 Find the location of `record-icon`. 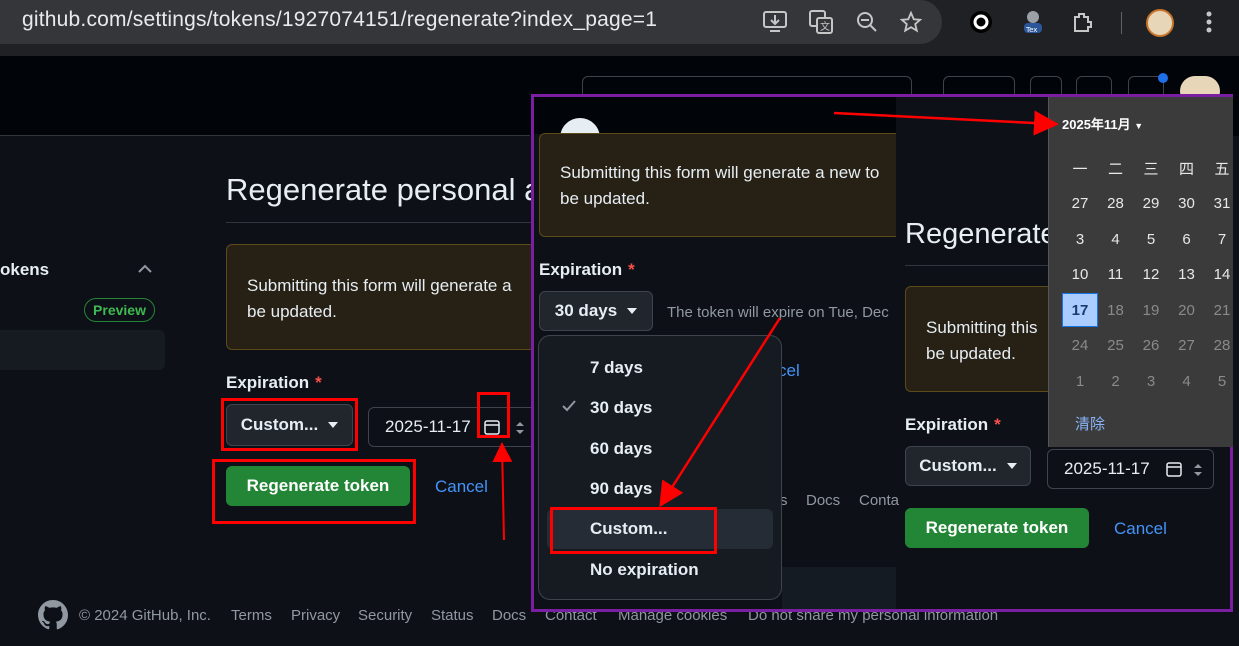

record-icon is located at coordinates (981, 22).